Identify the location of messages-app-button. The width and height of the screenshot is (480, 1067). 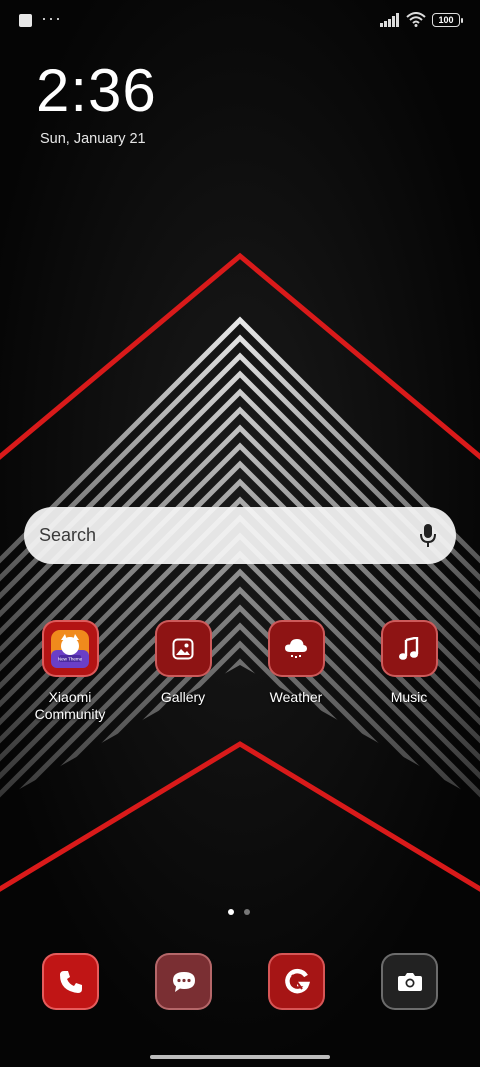
(183, 981).